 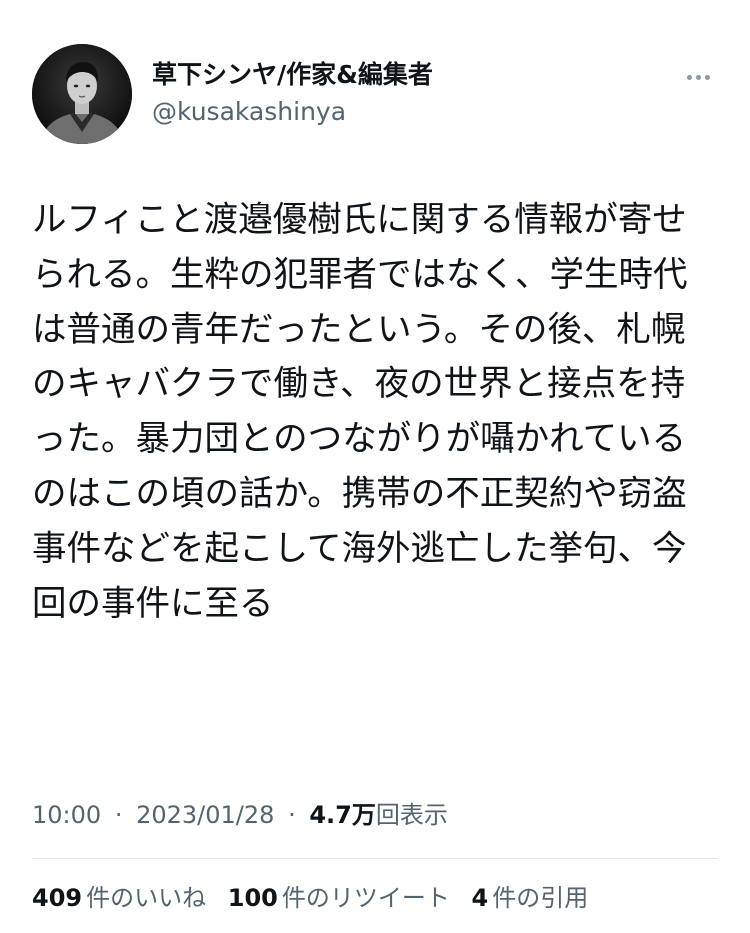 What do you see at coordinates (342, 815) in the screenshot?
I see `views-count: 4.7万` at bounding box center [342, 815].